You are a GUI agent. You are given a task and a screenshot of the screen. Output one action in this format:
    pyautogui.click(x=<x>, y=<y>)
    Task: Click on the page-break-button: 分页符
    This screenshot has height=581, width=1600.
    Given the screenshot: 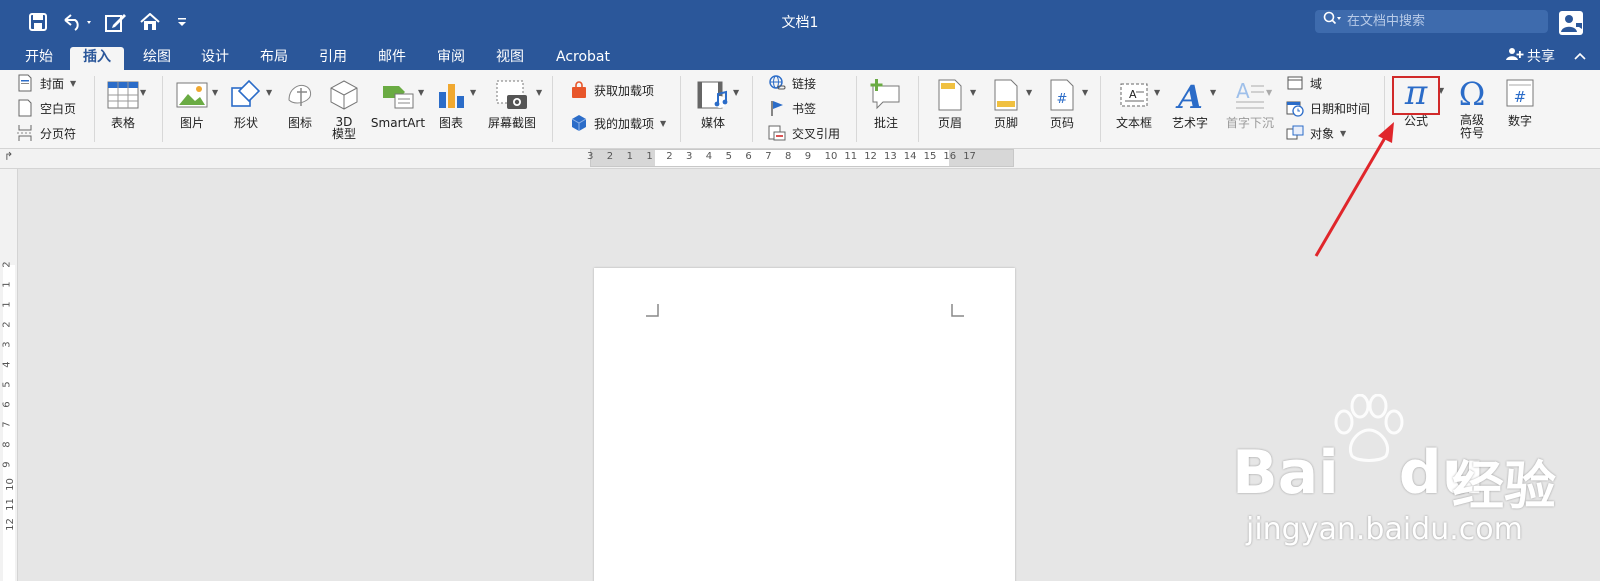 What is the action you would take?
    pyautogui.click(x=46, y=133)
    